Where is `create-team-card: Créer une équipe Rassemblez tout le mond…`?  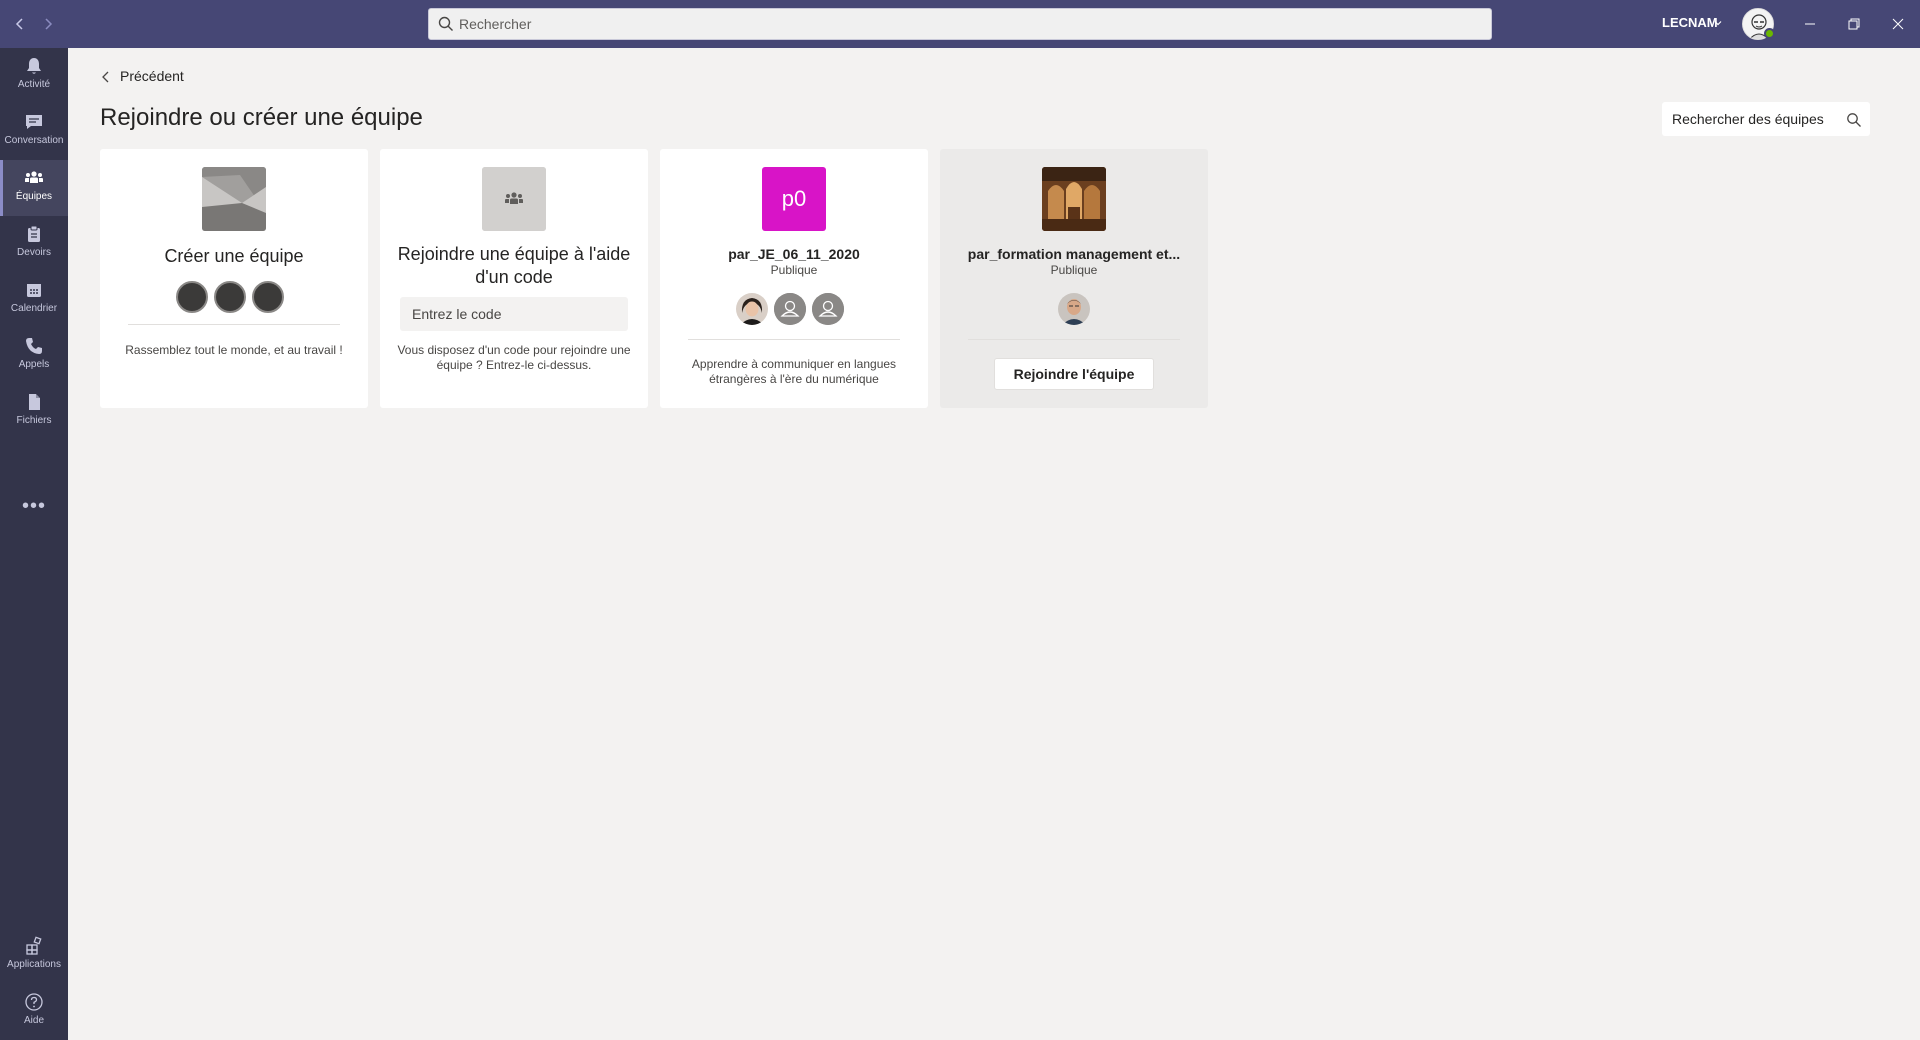
create-team-card: Créer une équipe Rassemblez tout le mond… is located at coordinates (234, 278).